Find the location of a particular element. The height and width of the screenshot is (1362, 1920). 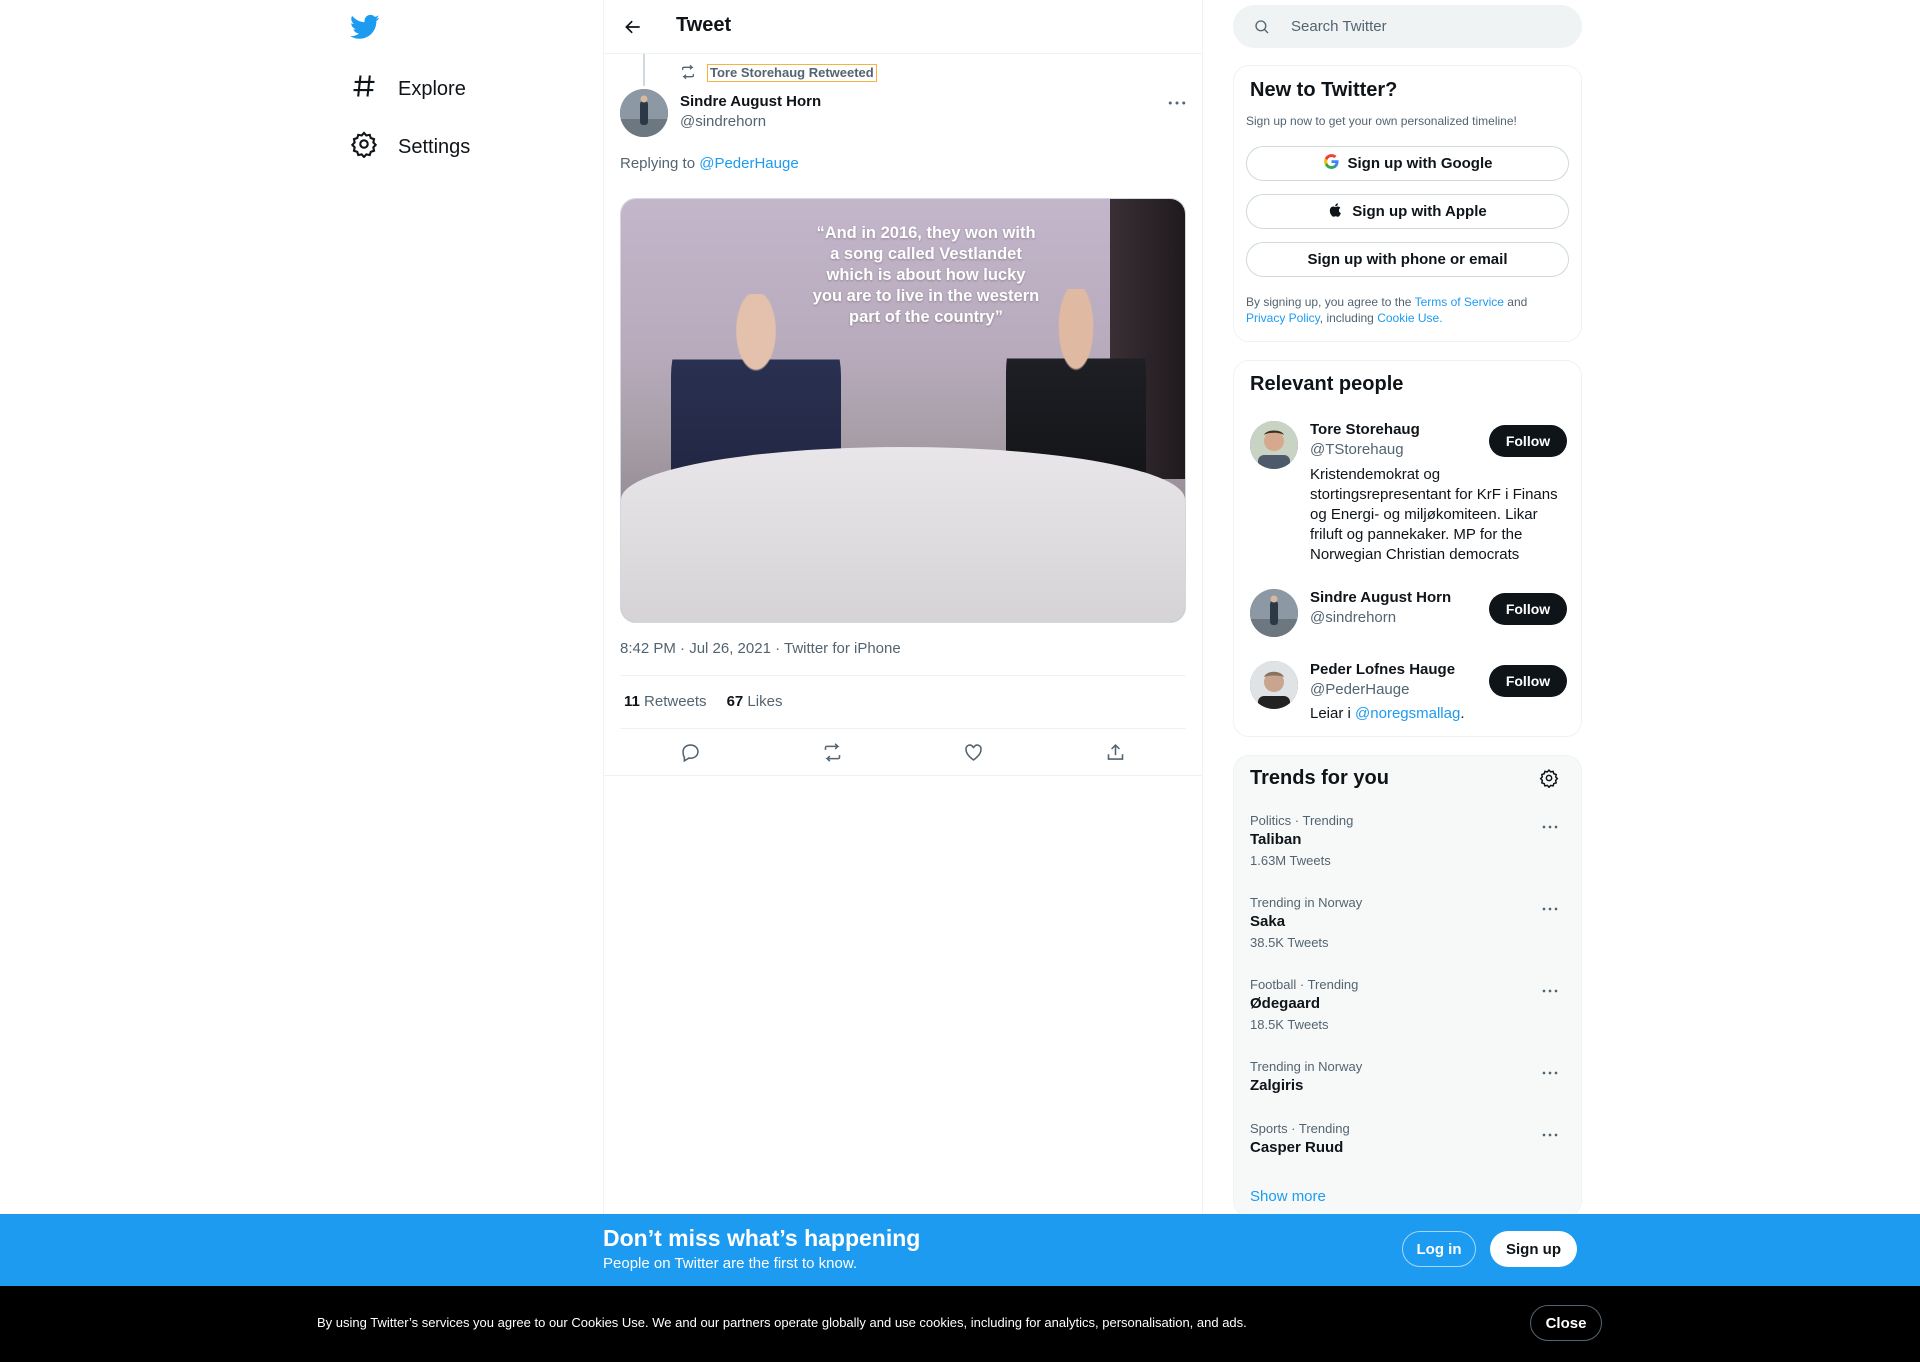

retweets-label: Retweets is located at coordinates (675, 701).